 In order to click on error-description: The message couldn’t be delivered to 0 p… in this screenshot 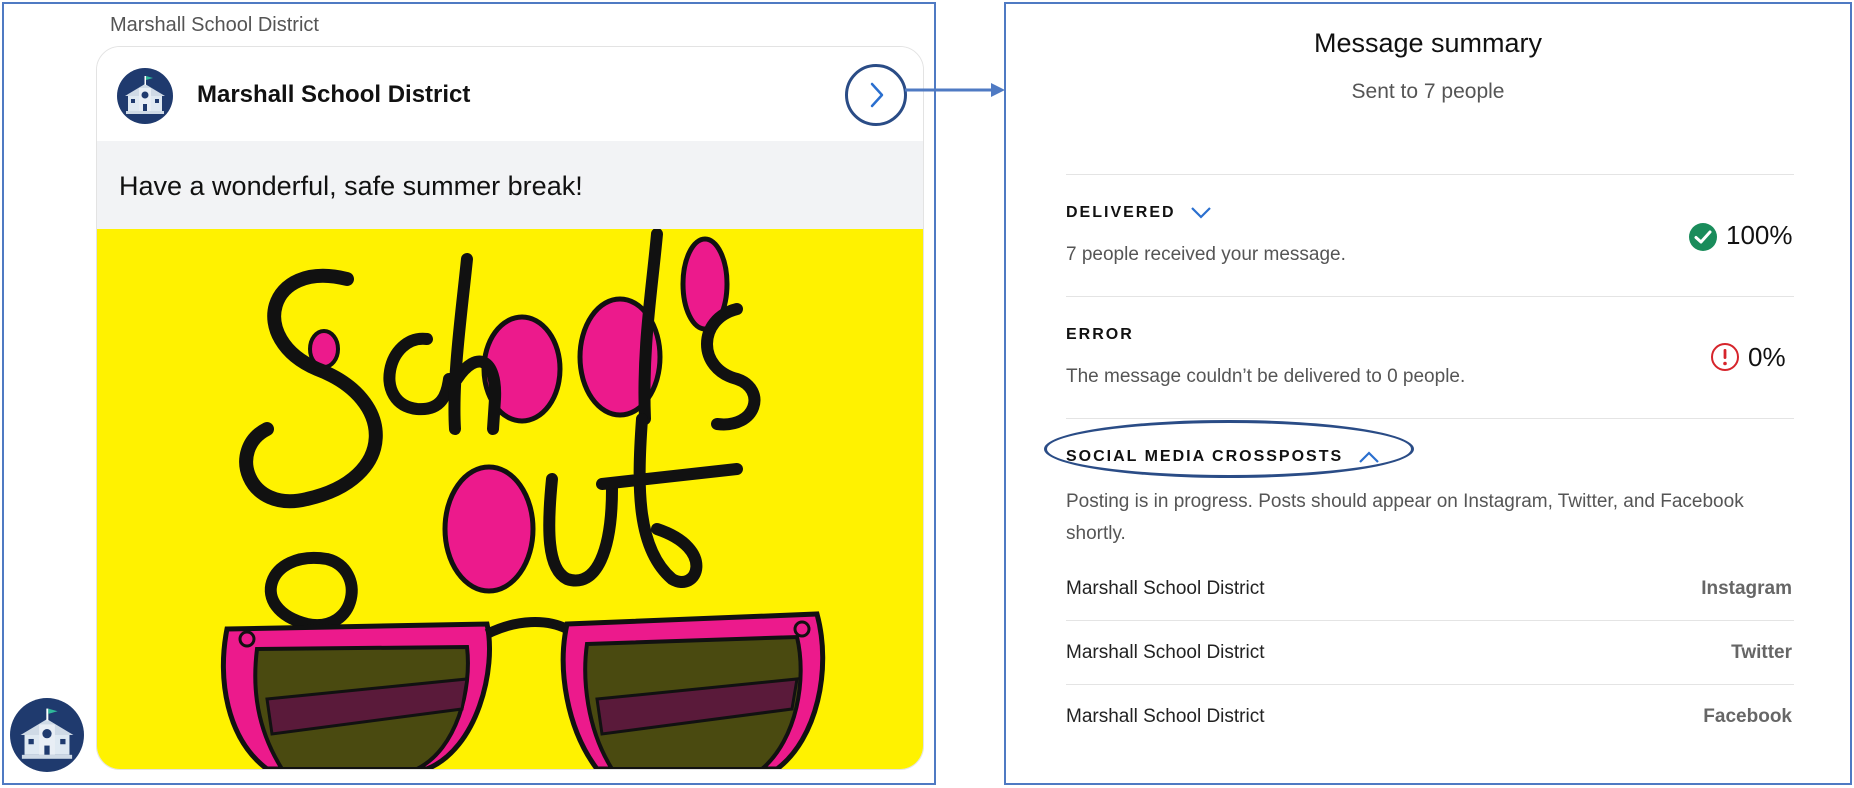, I will do `click(1266, 376)`.